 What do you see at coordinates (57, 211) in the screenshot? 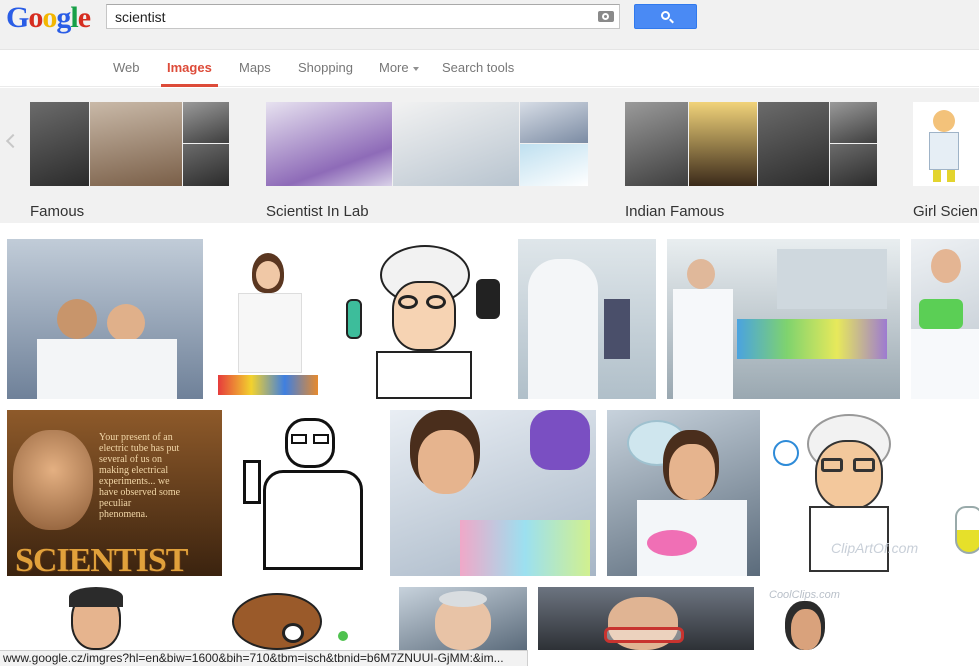
I see `related-label: Famous` at bounding box center [57, 211].